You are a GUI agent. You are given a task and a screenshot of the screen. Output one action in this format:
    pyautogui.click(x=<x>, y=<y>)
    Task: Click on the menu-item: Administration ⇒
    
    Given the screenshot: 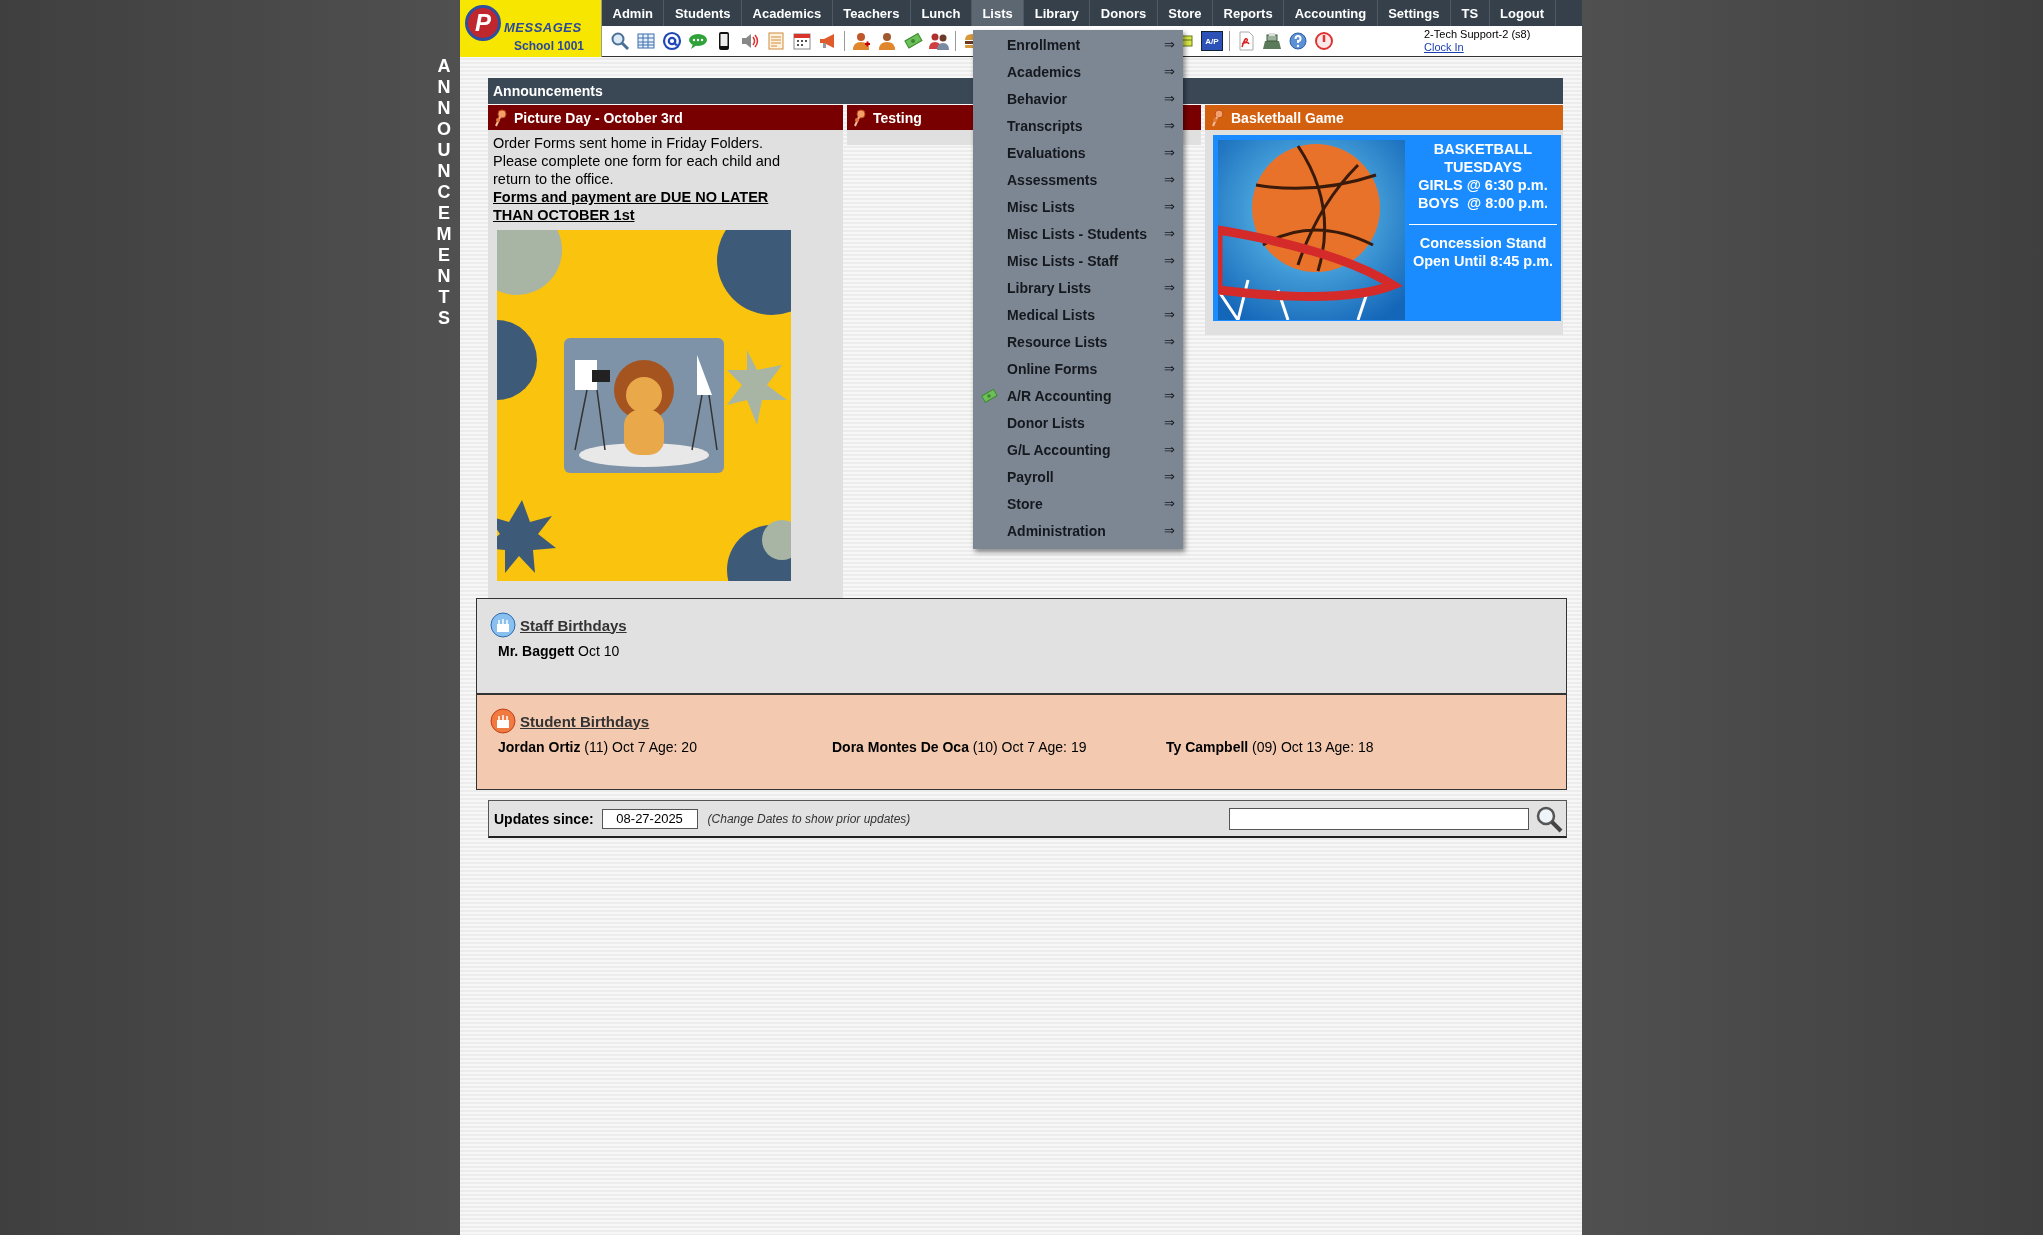 What is the action you would take?
    pyautogui.click(x=1078, y=530)
    